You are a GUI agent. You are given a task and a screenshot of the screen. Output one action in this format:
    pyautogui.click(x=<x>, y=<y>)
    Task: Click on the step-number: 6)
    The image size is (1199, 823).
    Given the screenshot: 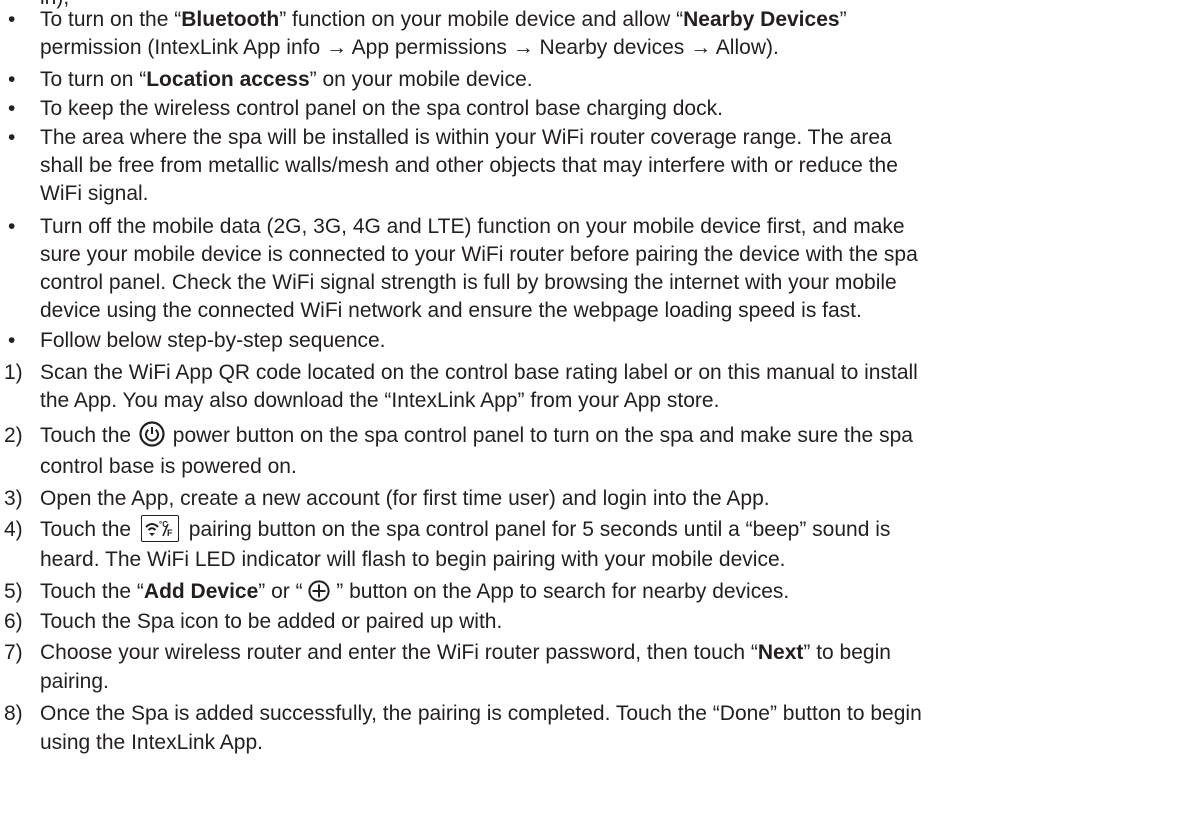 What is the action you would take?
    pyautogui.click(x=13, y=621)
    